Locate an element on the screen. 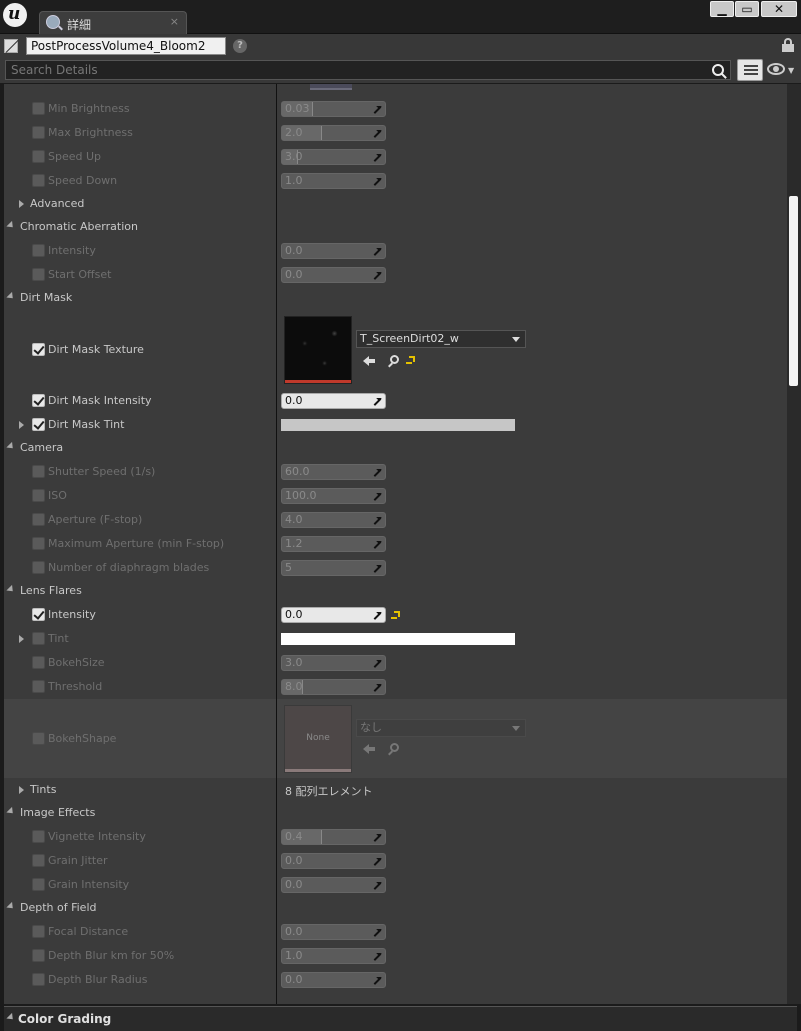 This screenshot has width=801, height=1031. dirt-mask-asset-dropdown: T_ScreenDirt02_w is located at coordinates (441, 339).